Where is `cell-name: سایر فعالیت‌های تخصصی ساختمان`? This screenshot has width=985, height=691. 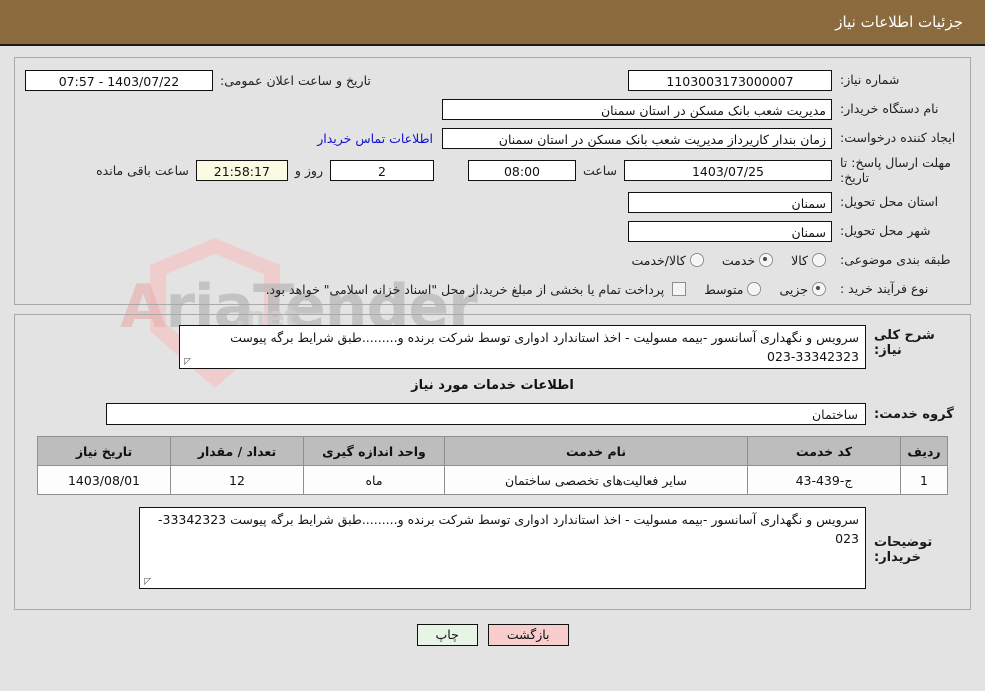
cell-name: سایر فعالیت‌های تخصصی ساختمان is located at coordinates (596, 480).